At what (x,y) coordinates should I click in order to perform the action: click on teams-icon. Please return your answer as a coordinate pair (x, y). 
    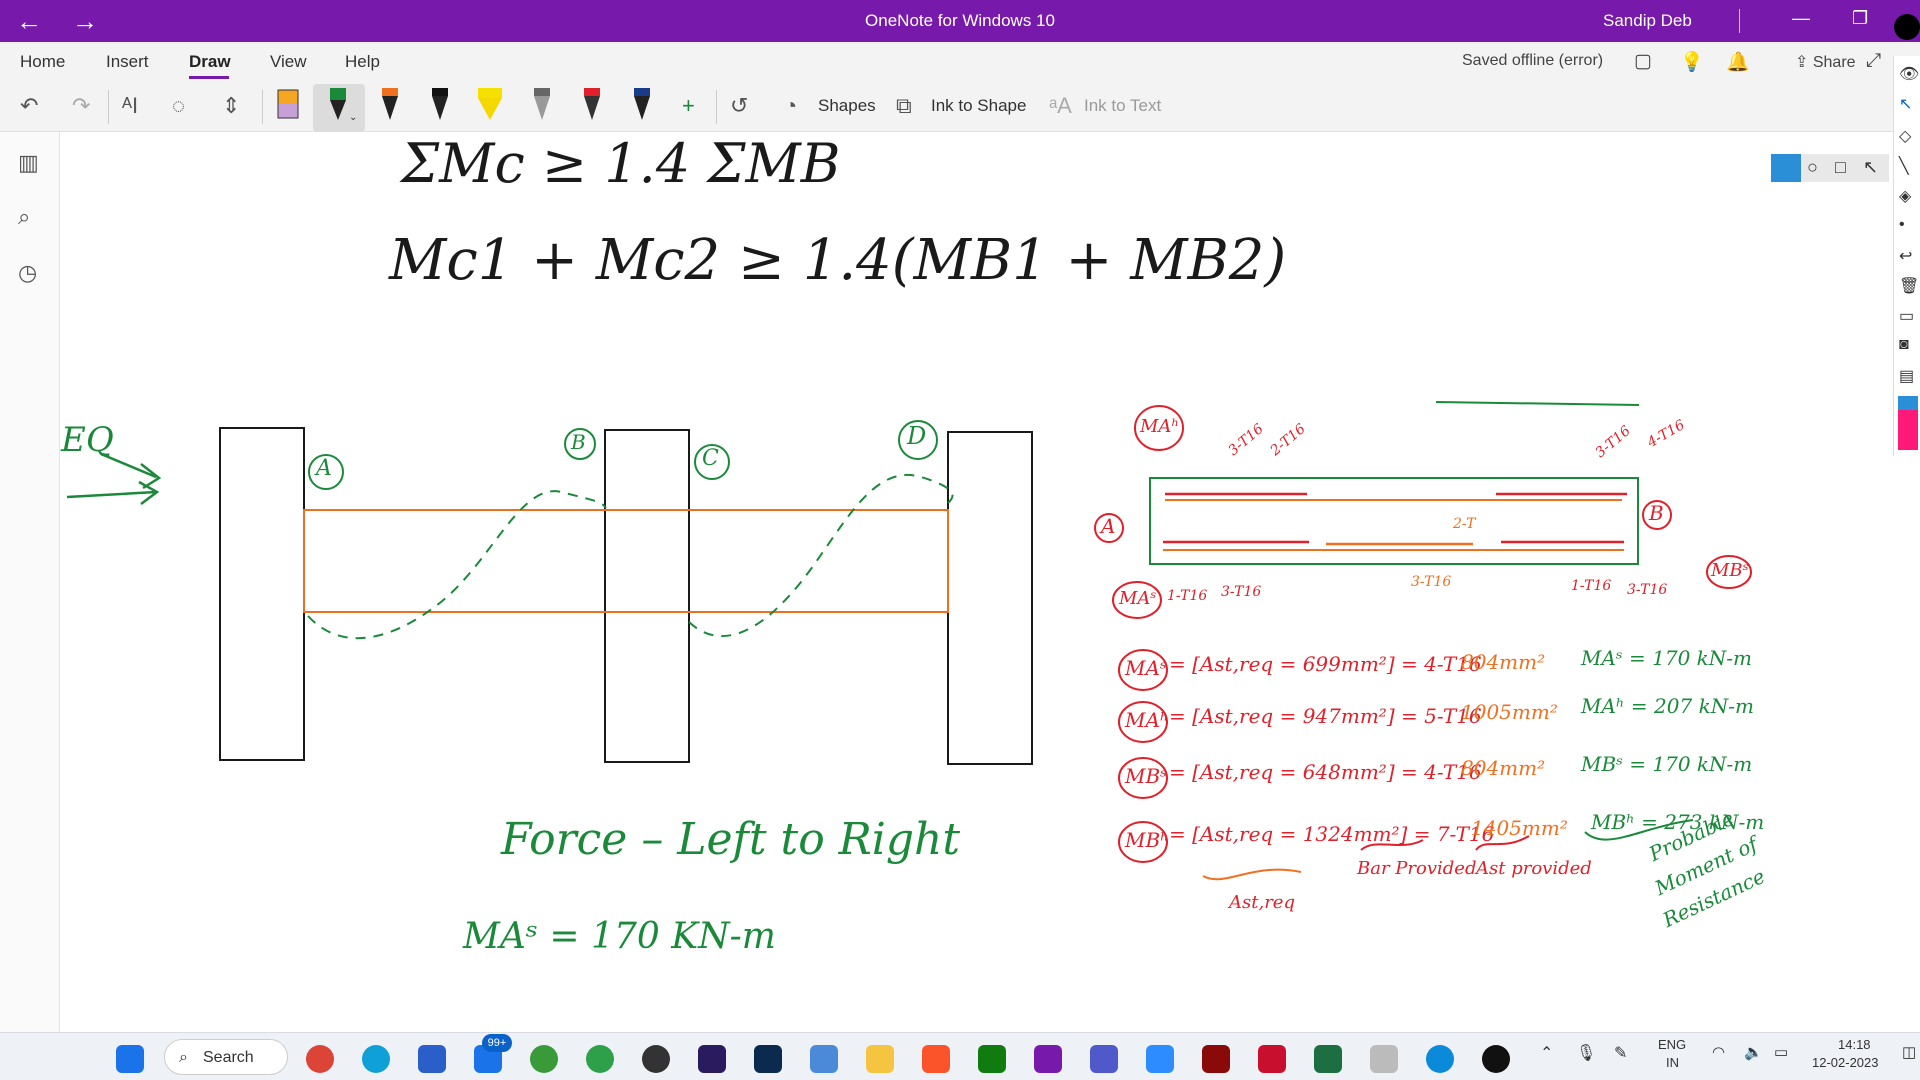
    Looking at the image, I should click on (1104, 1059).